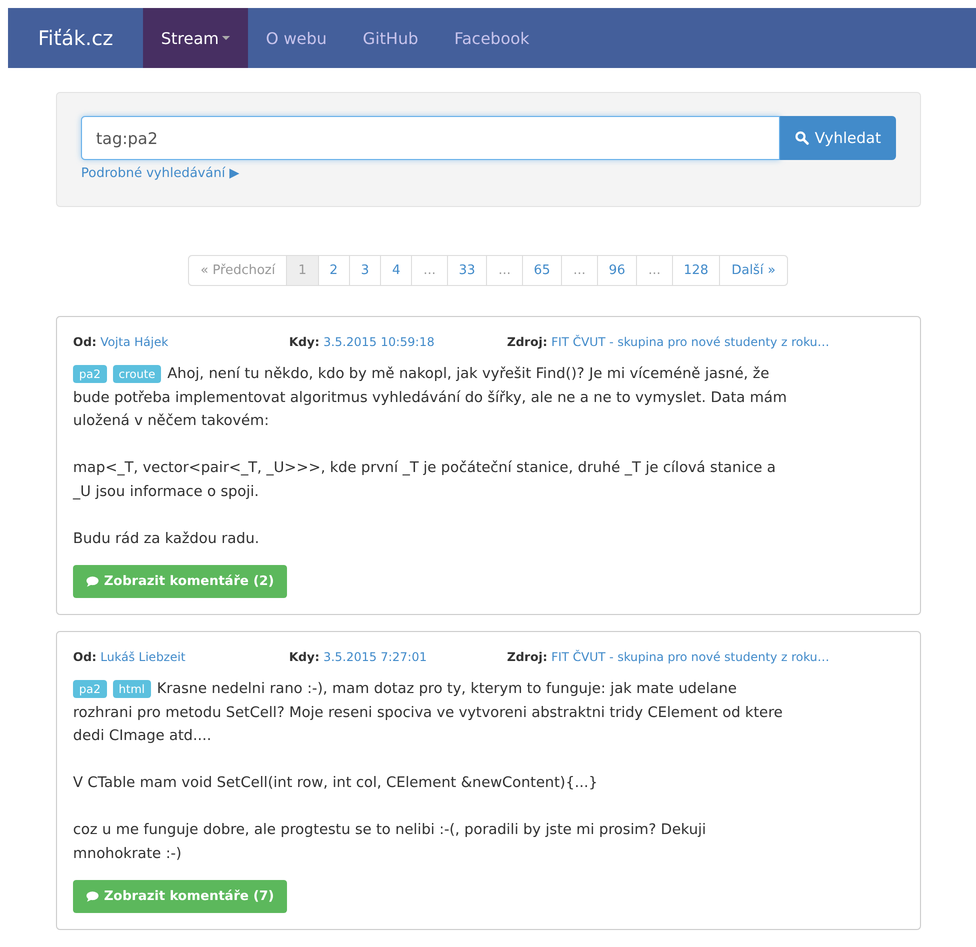 This screenshot has width=976, height=947. Describe the element at coordinates (468, 374) in the screenshot. I see `post-text: Ahoj, není tu někdo, kdo by mě nakopl, jak vyřešit Find()? Je mi víceméně jasné, že` at that location.